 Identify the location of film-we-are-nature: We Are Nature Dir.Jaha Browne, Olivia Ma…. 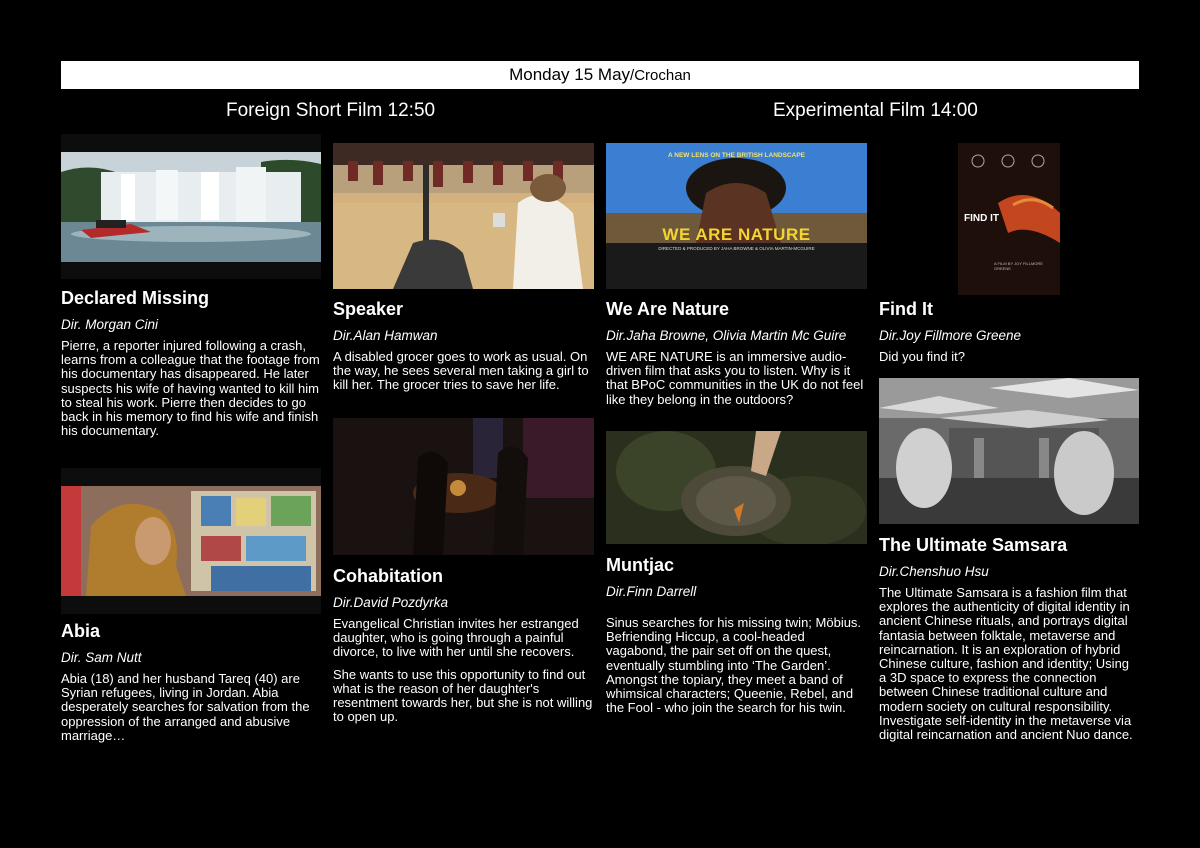
(736, 352).